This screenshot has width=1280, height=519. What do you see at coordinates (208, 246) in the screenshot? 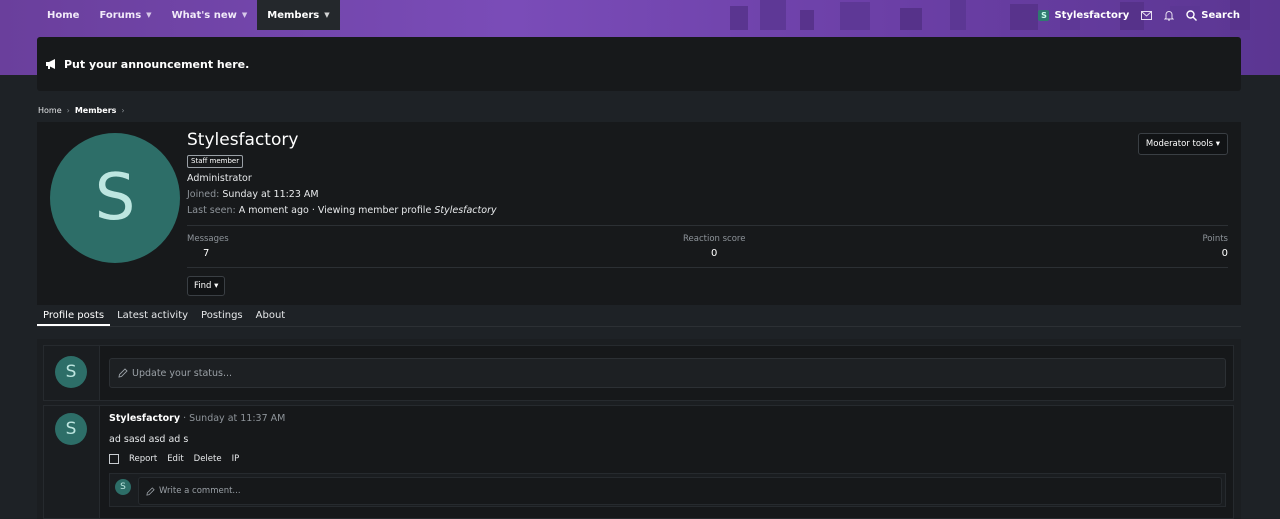
I see `stat-messages: Messages 7` at bounding box center [208, 246].